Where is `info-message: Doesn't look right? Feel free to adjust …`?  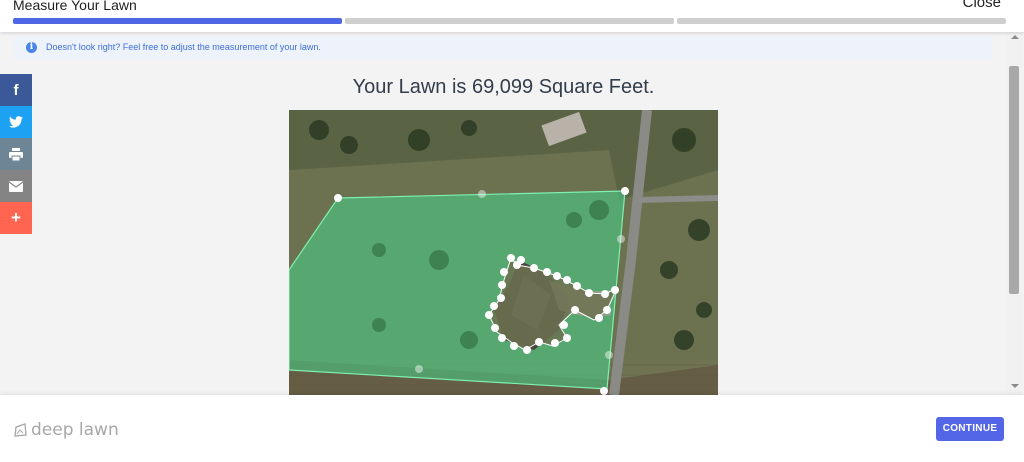
info-message: Doesn't look right? Feel free to adjust … is located at coordinates (183, 47).